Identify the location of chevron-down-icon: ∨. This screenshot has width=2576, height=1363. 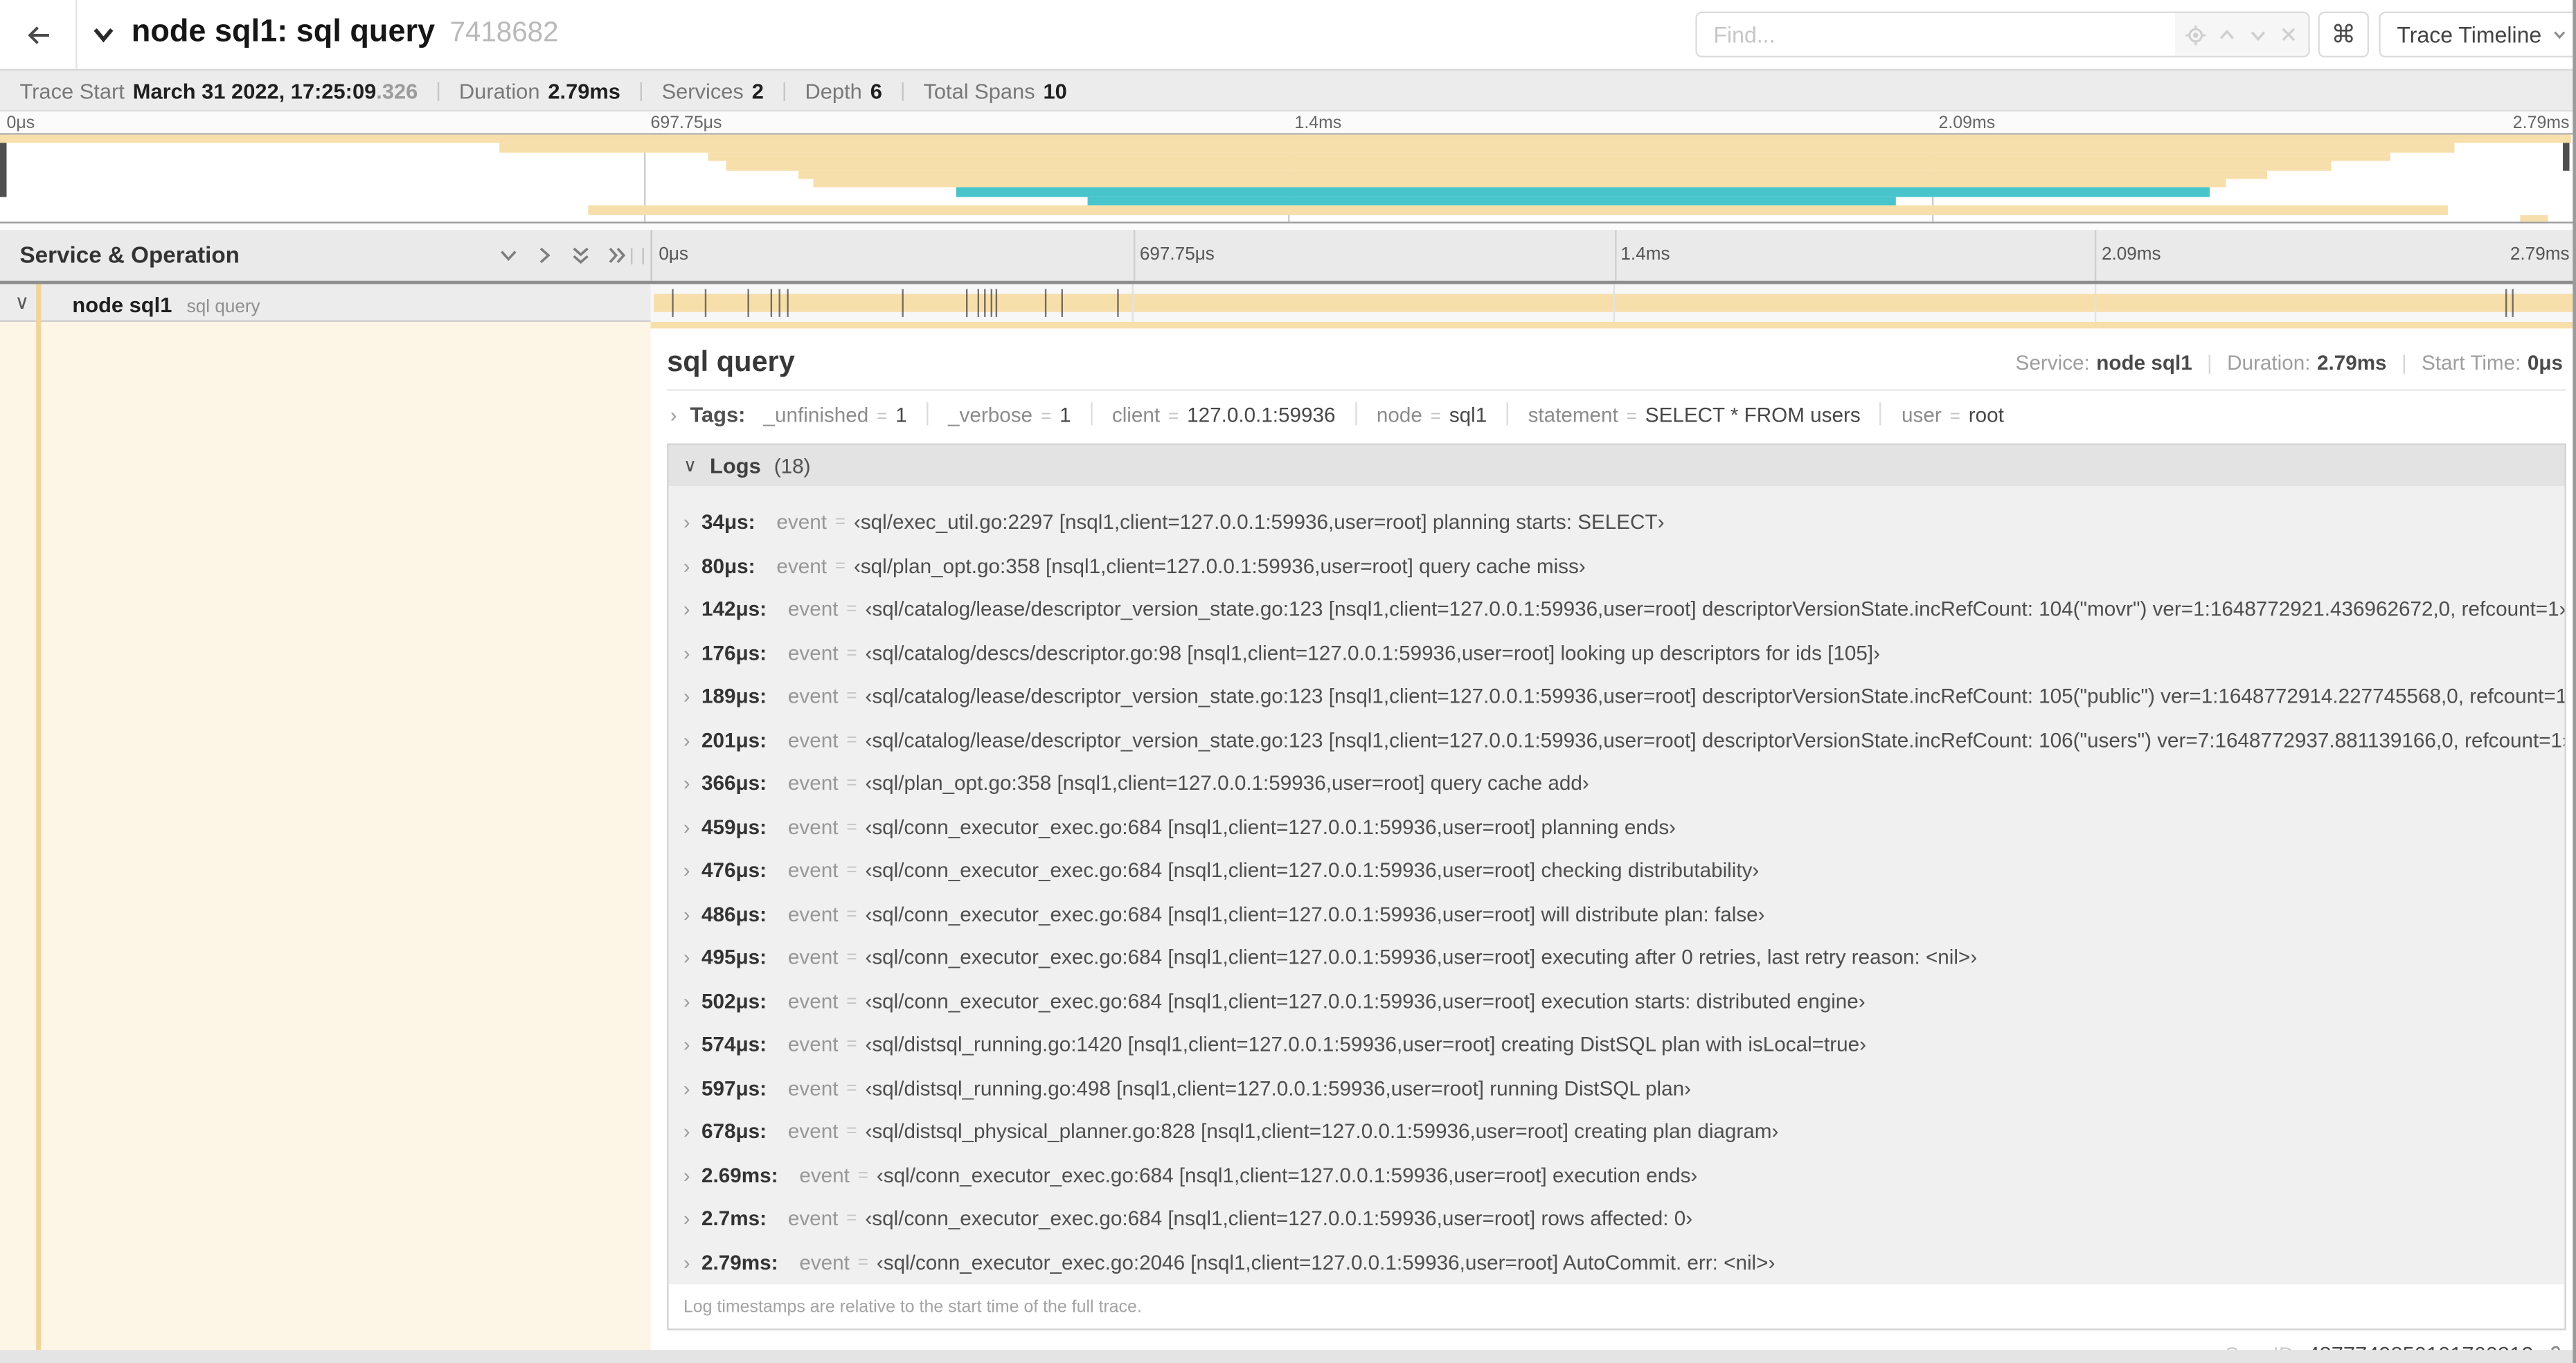
(22, 302).